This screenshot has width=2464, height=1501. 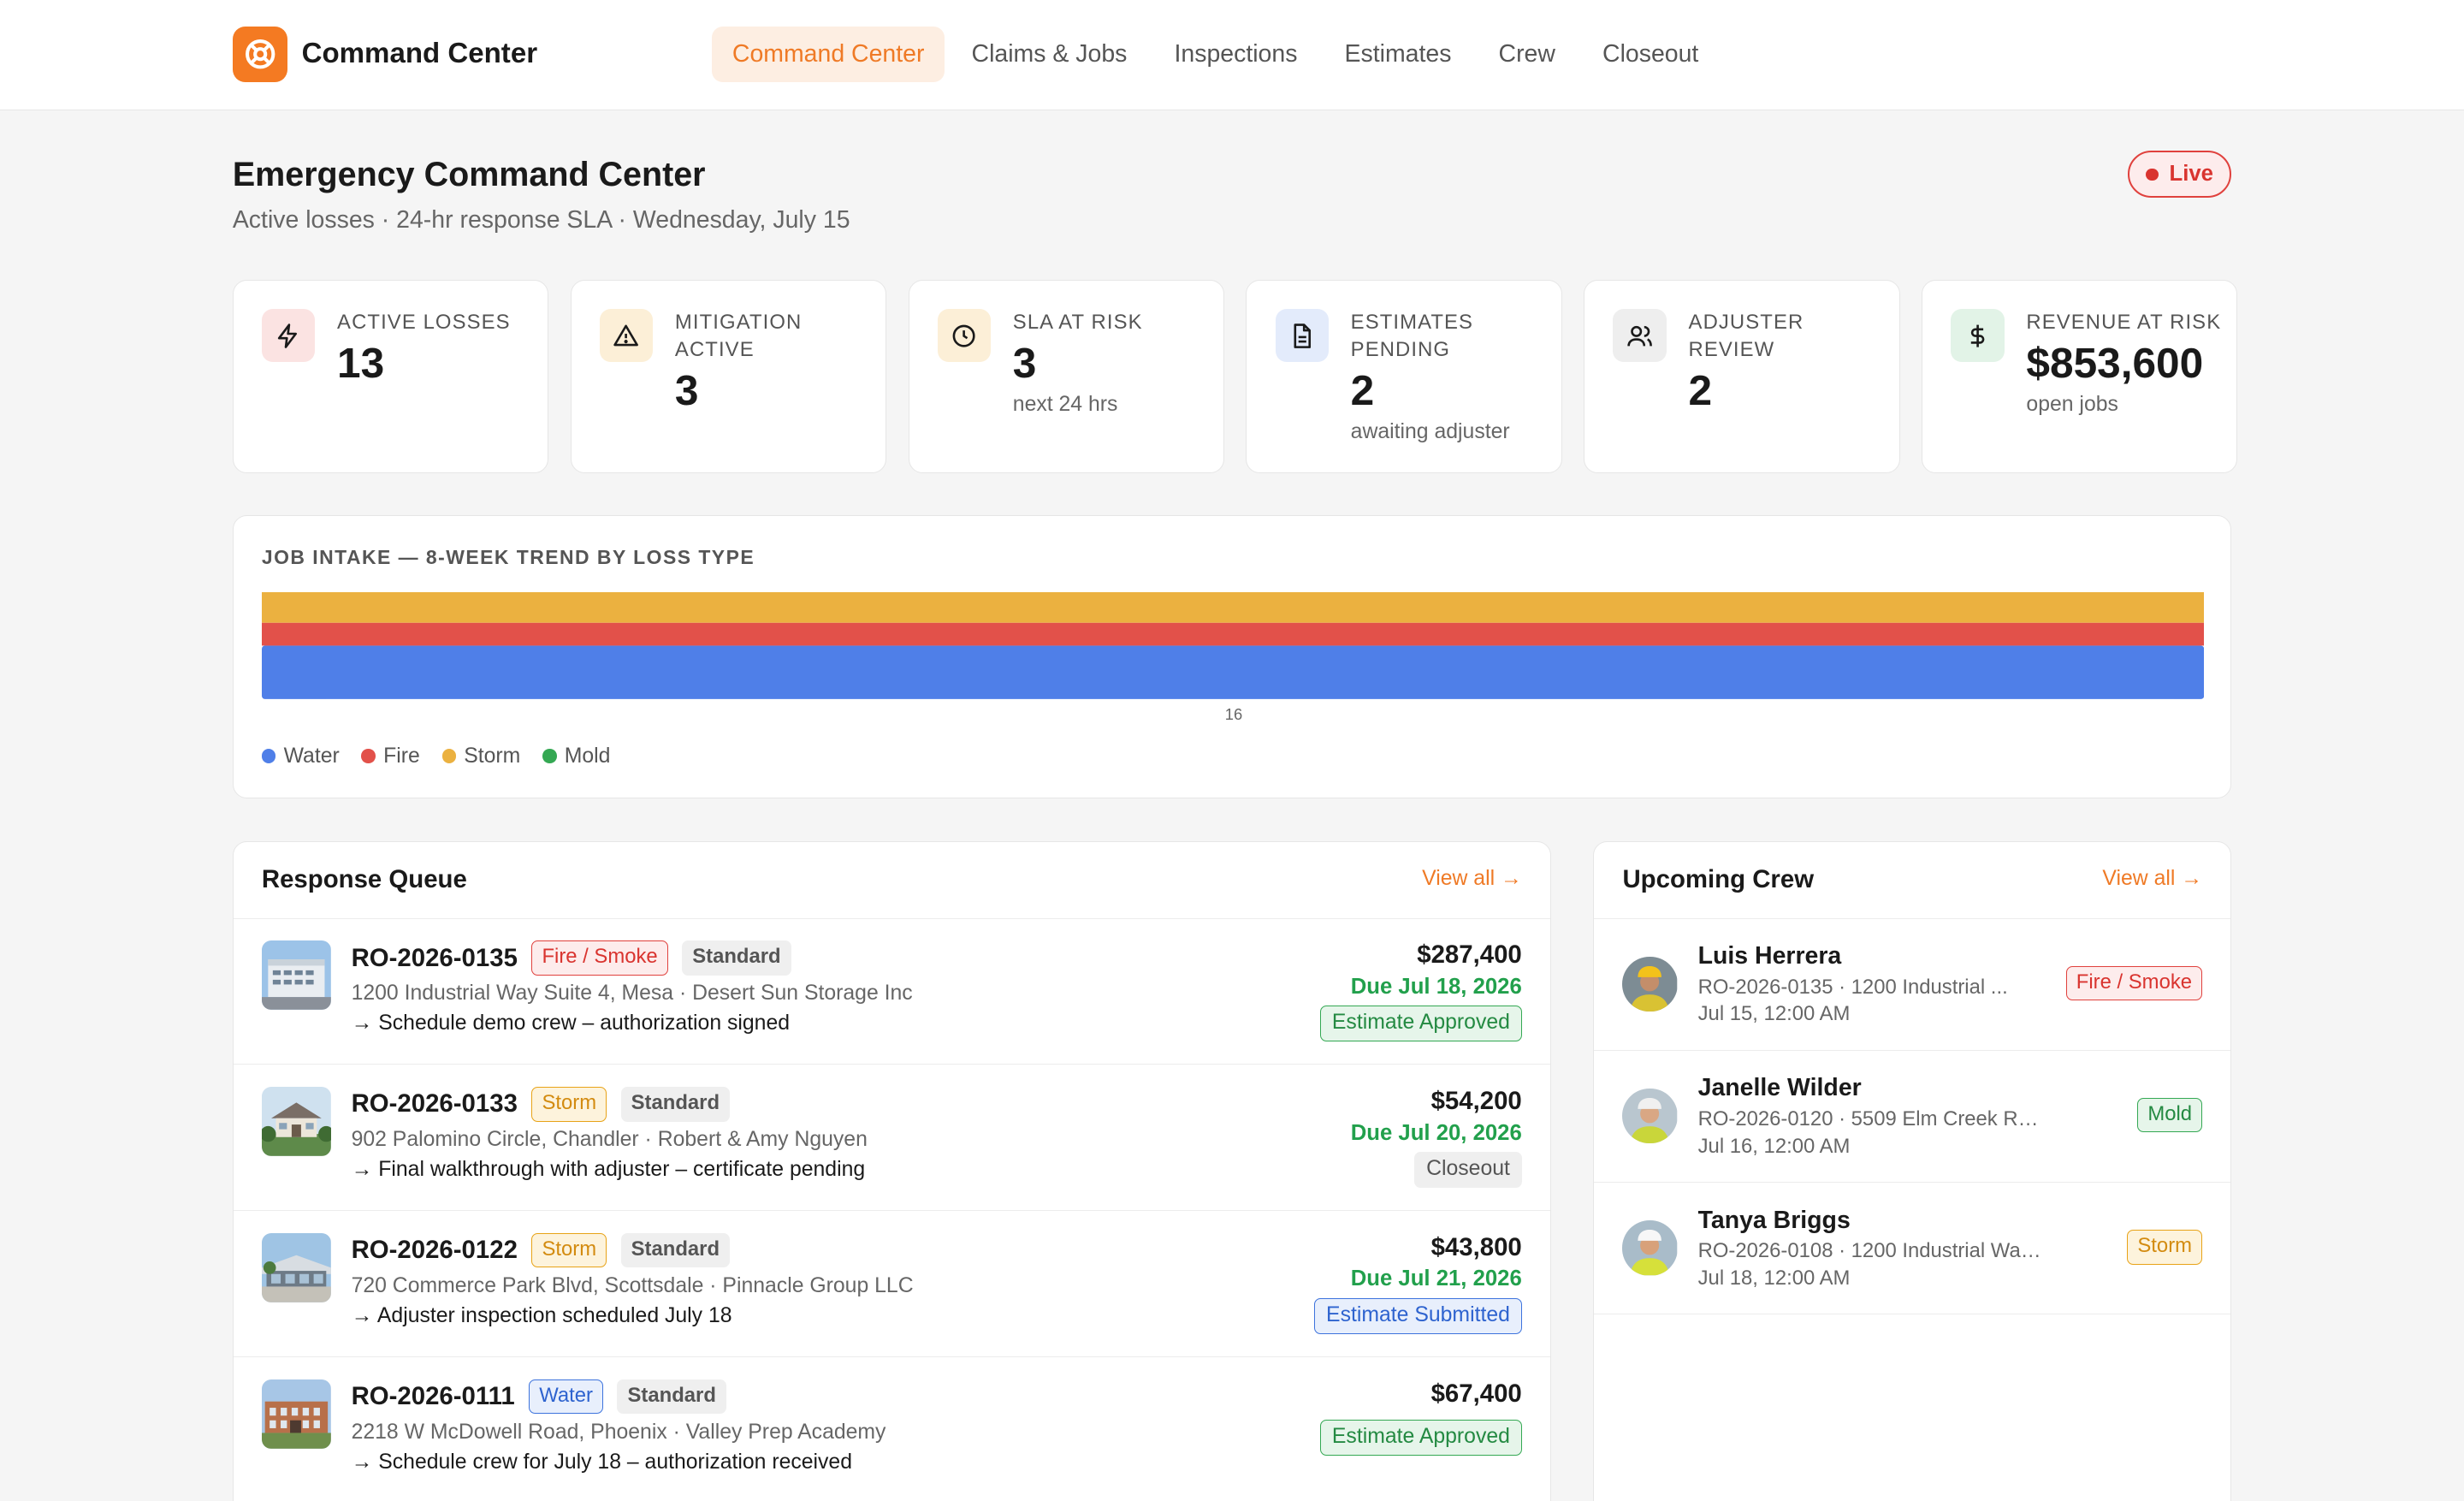 I want to click on job-intake-chart: 16, so click(x=1233, y=656).